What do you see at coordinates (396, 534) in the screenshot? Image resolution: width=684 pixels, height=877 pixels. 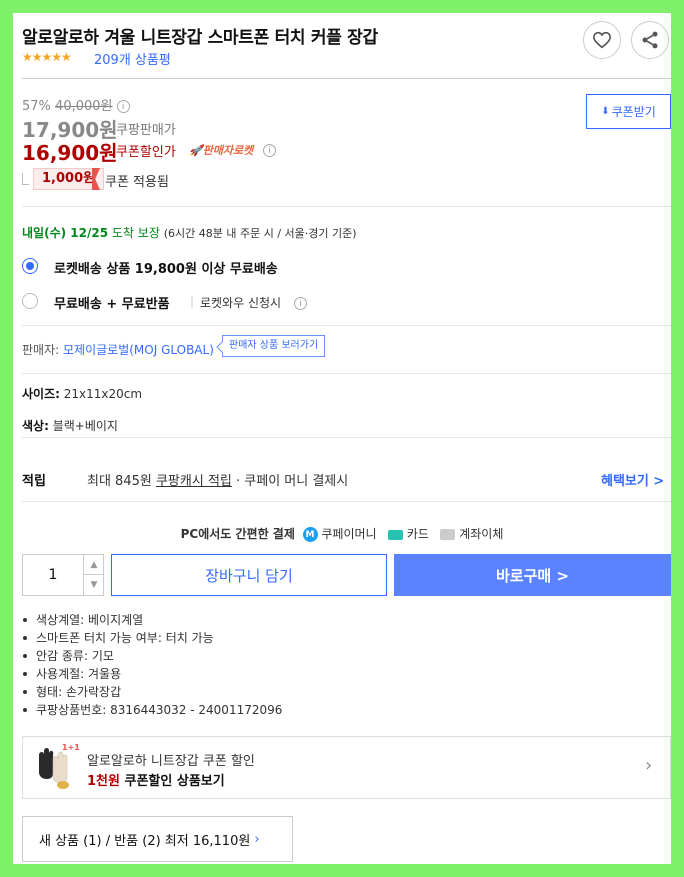 I see `card-icon` at bounding box center [396, 534].